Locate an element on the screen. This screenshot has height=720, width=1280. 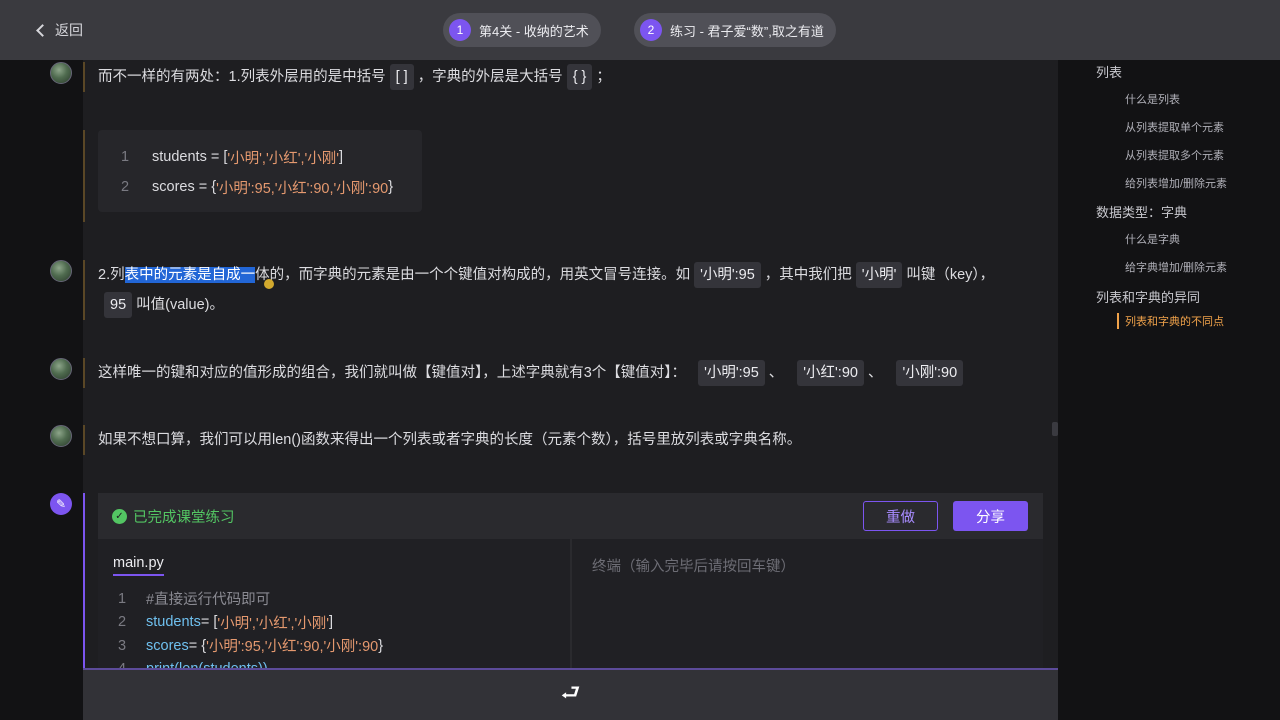
text: 叫键（key）， is located at coordinates (950, 275).